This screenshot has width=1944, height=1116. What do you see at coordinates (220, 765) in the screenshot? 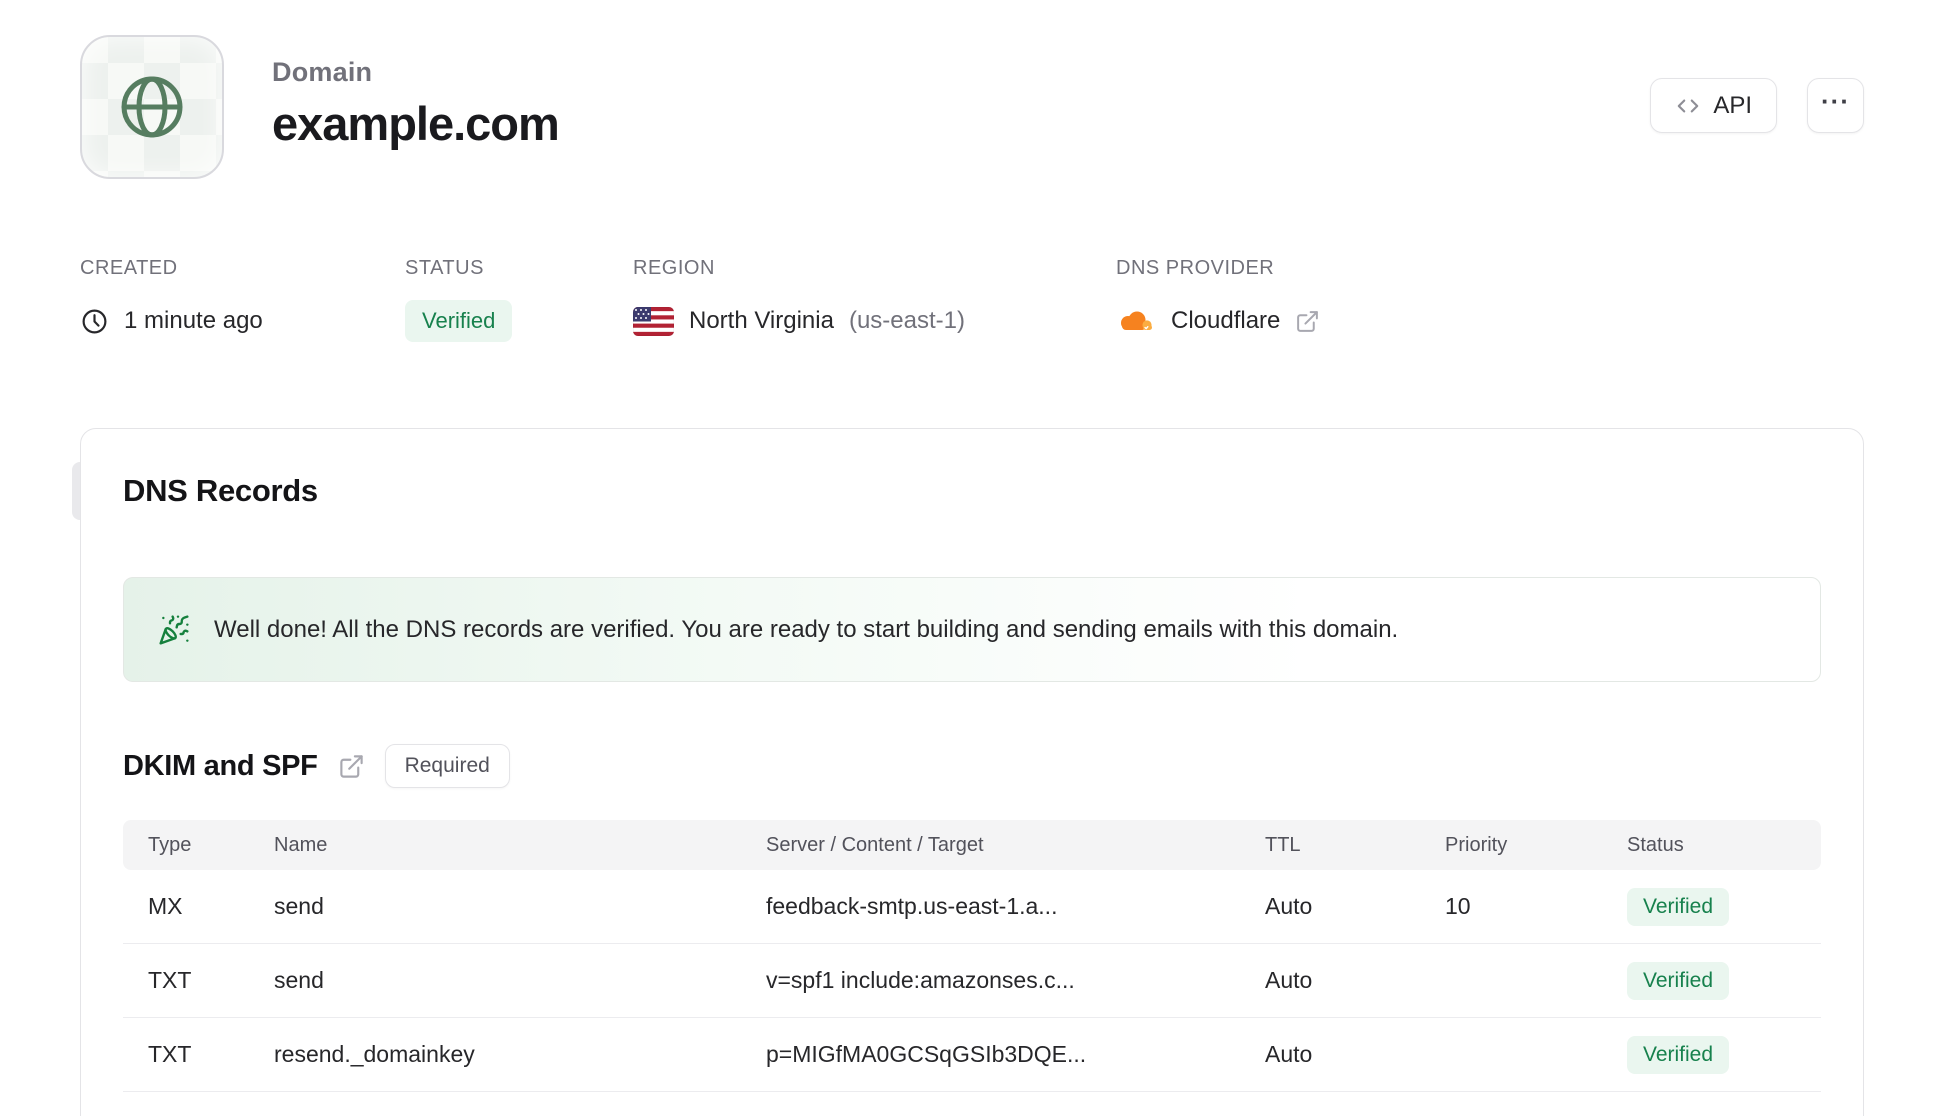
I see `dkim-spf-title: DKIM and SPF` at bounding box center [220, 765].